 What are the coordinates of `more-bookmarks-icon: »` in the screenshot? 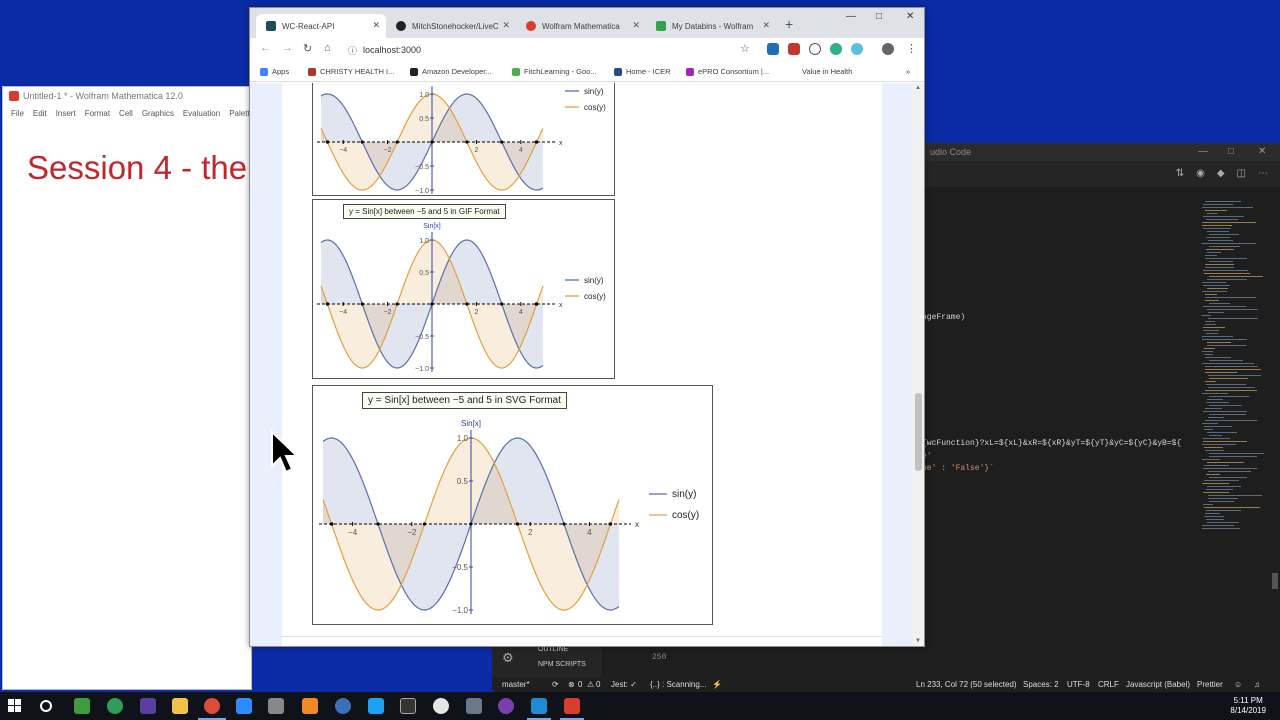 It's located at (908, 71).